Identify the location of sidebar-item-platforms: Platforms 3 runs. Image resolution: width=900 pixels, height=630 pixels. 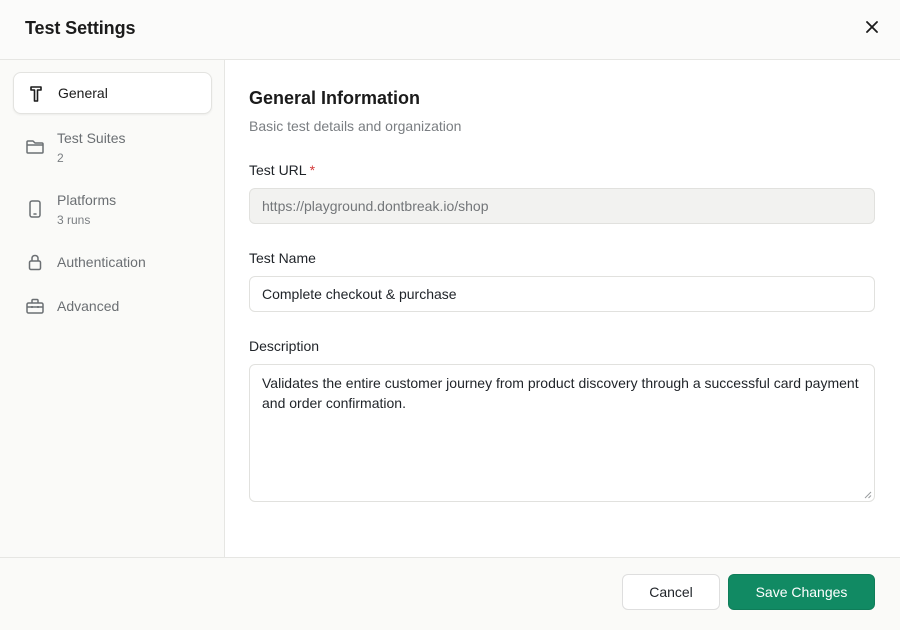
(112, 209).